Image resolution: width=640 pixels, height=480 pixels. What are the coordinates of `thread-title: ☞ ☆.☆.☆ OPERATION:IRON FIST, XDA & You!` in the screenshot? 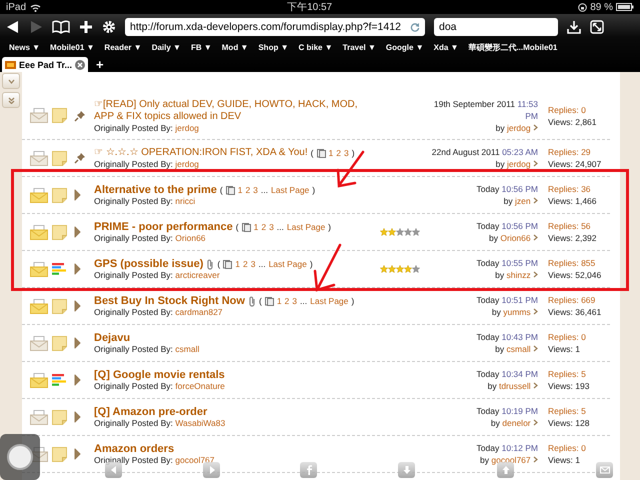 It's located at (201, 153).